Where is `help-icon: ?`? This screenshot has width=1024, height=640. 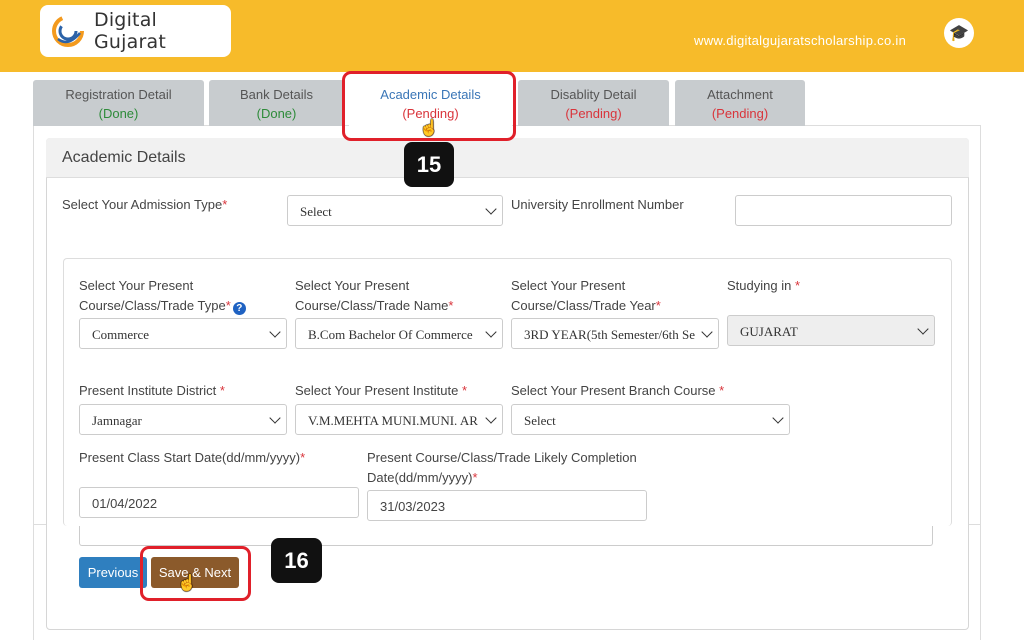 help-icon: ? is located at coordinates (239, 308).